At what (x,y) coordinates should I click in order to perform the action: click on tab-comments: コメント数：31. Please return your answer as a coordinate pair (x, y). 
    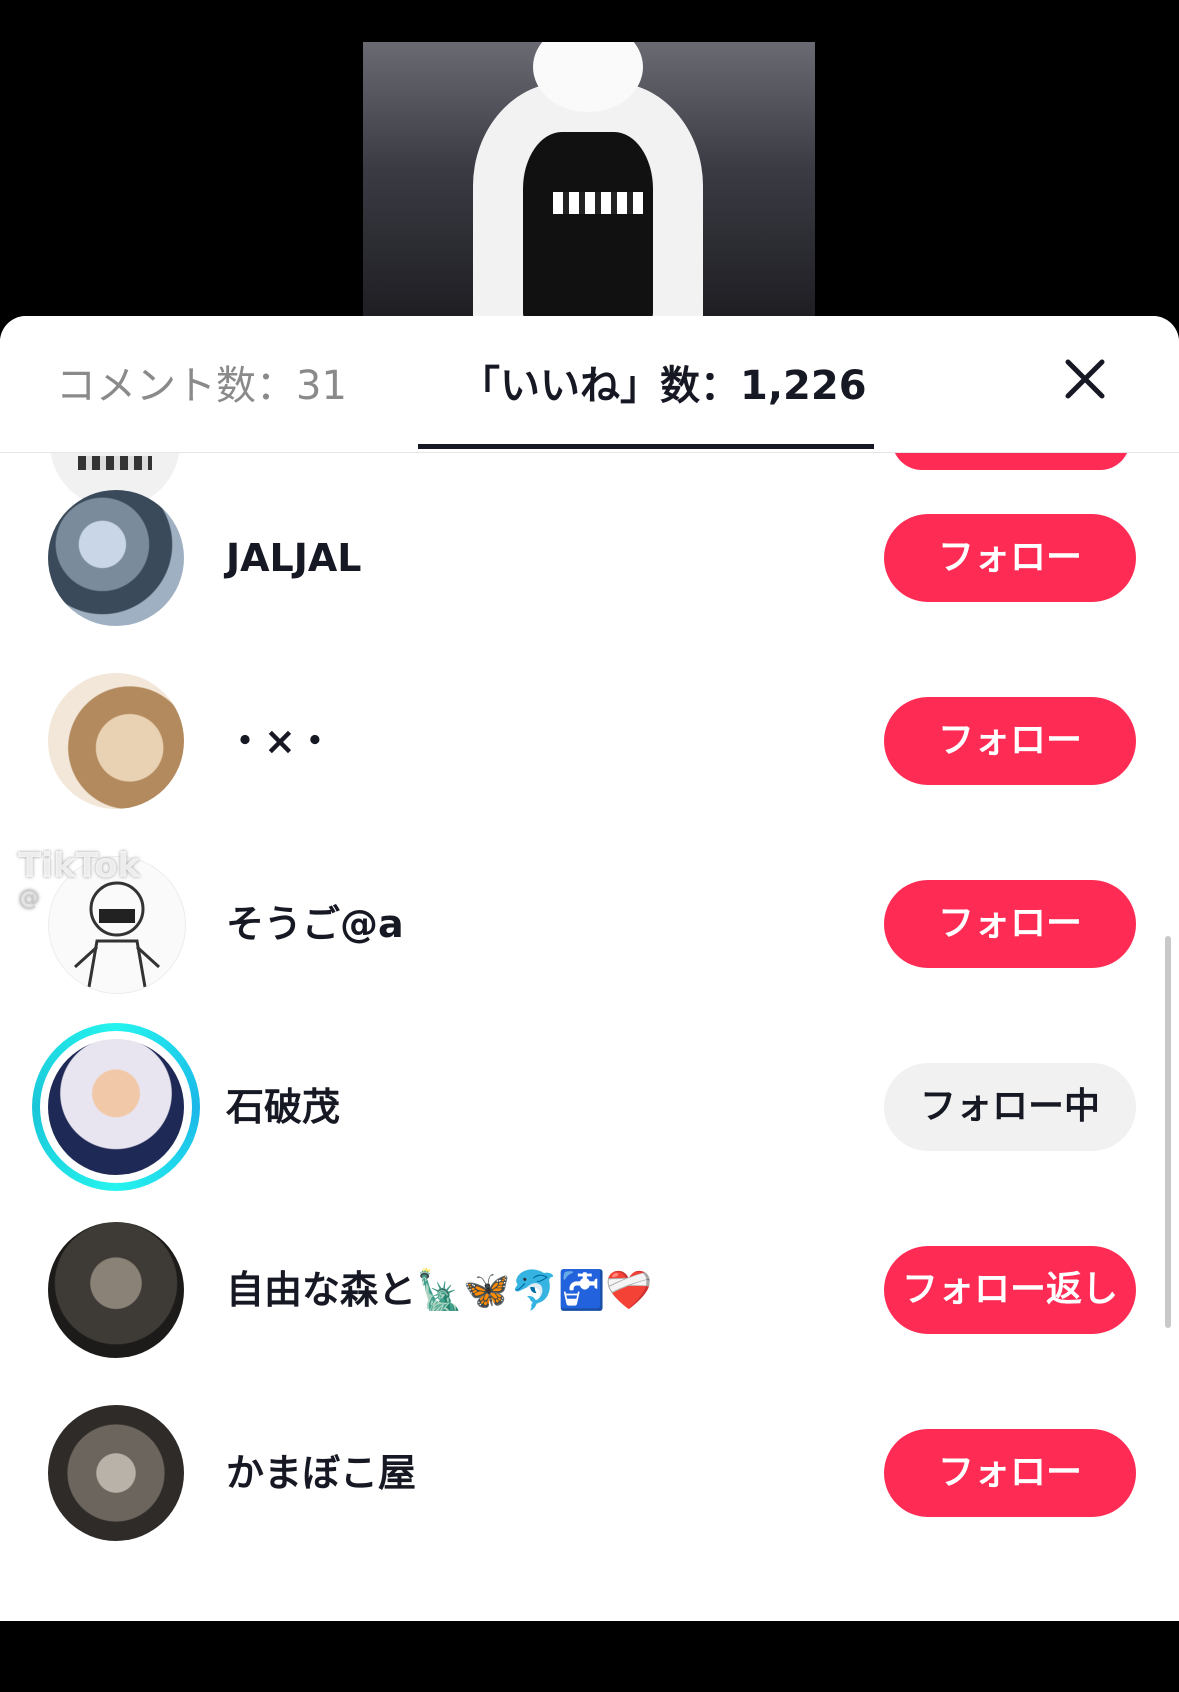
    Looking at the image, I should click on (201, 386).